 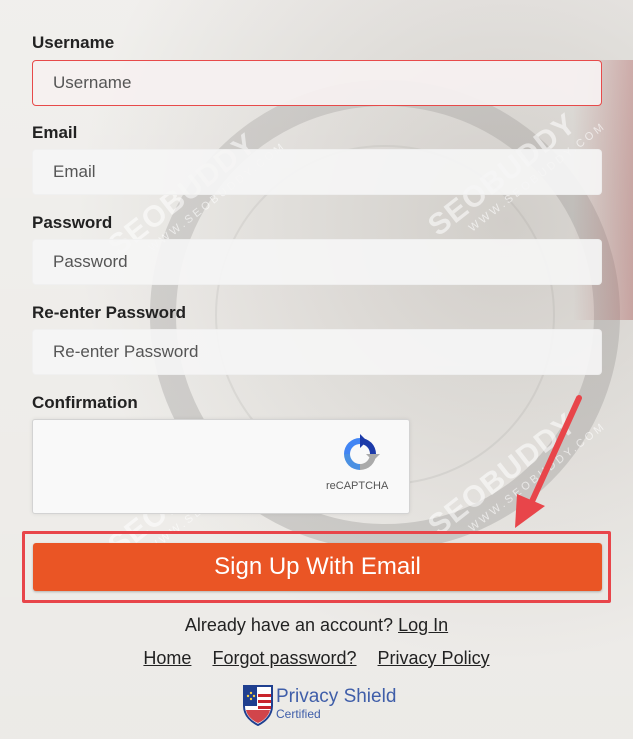 What do you see at coordinates (423, 625) in the screenshot?
I see `log-in-link: Log In` at bounding box center [423, 625].